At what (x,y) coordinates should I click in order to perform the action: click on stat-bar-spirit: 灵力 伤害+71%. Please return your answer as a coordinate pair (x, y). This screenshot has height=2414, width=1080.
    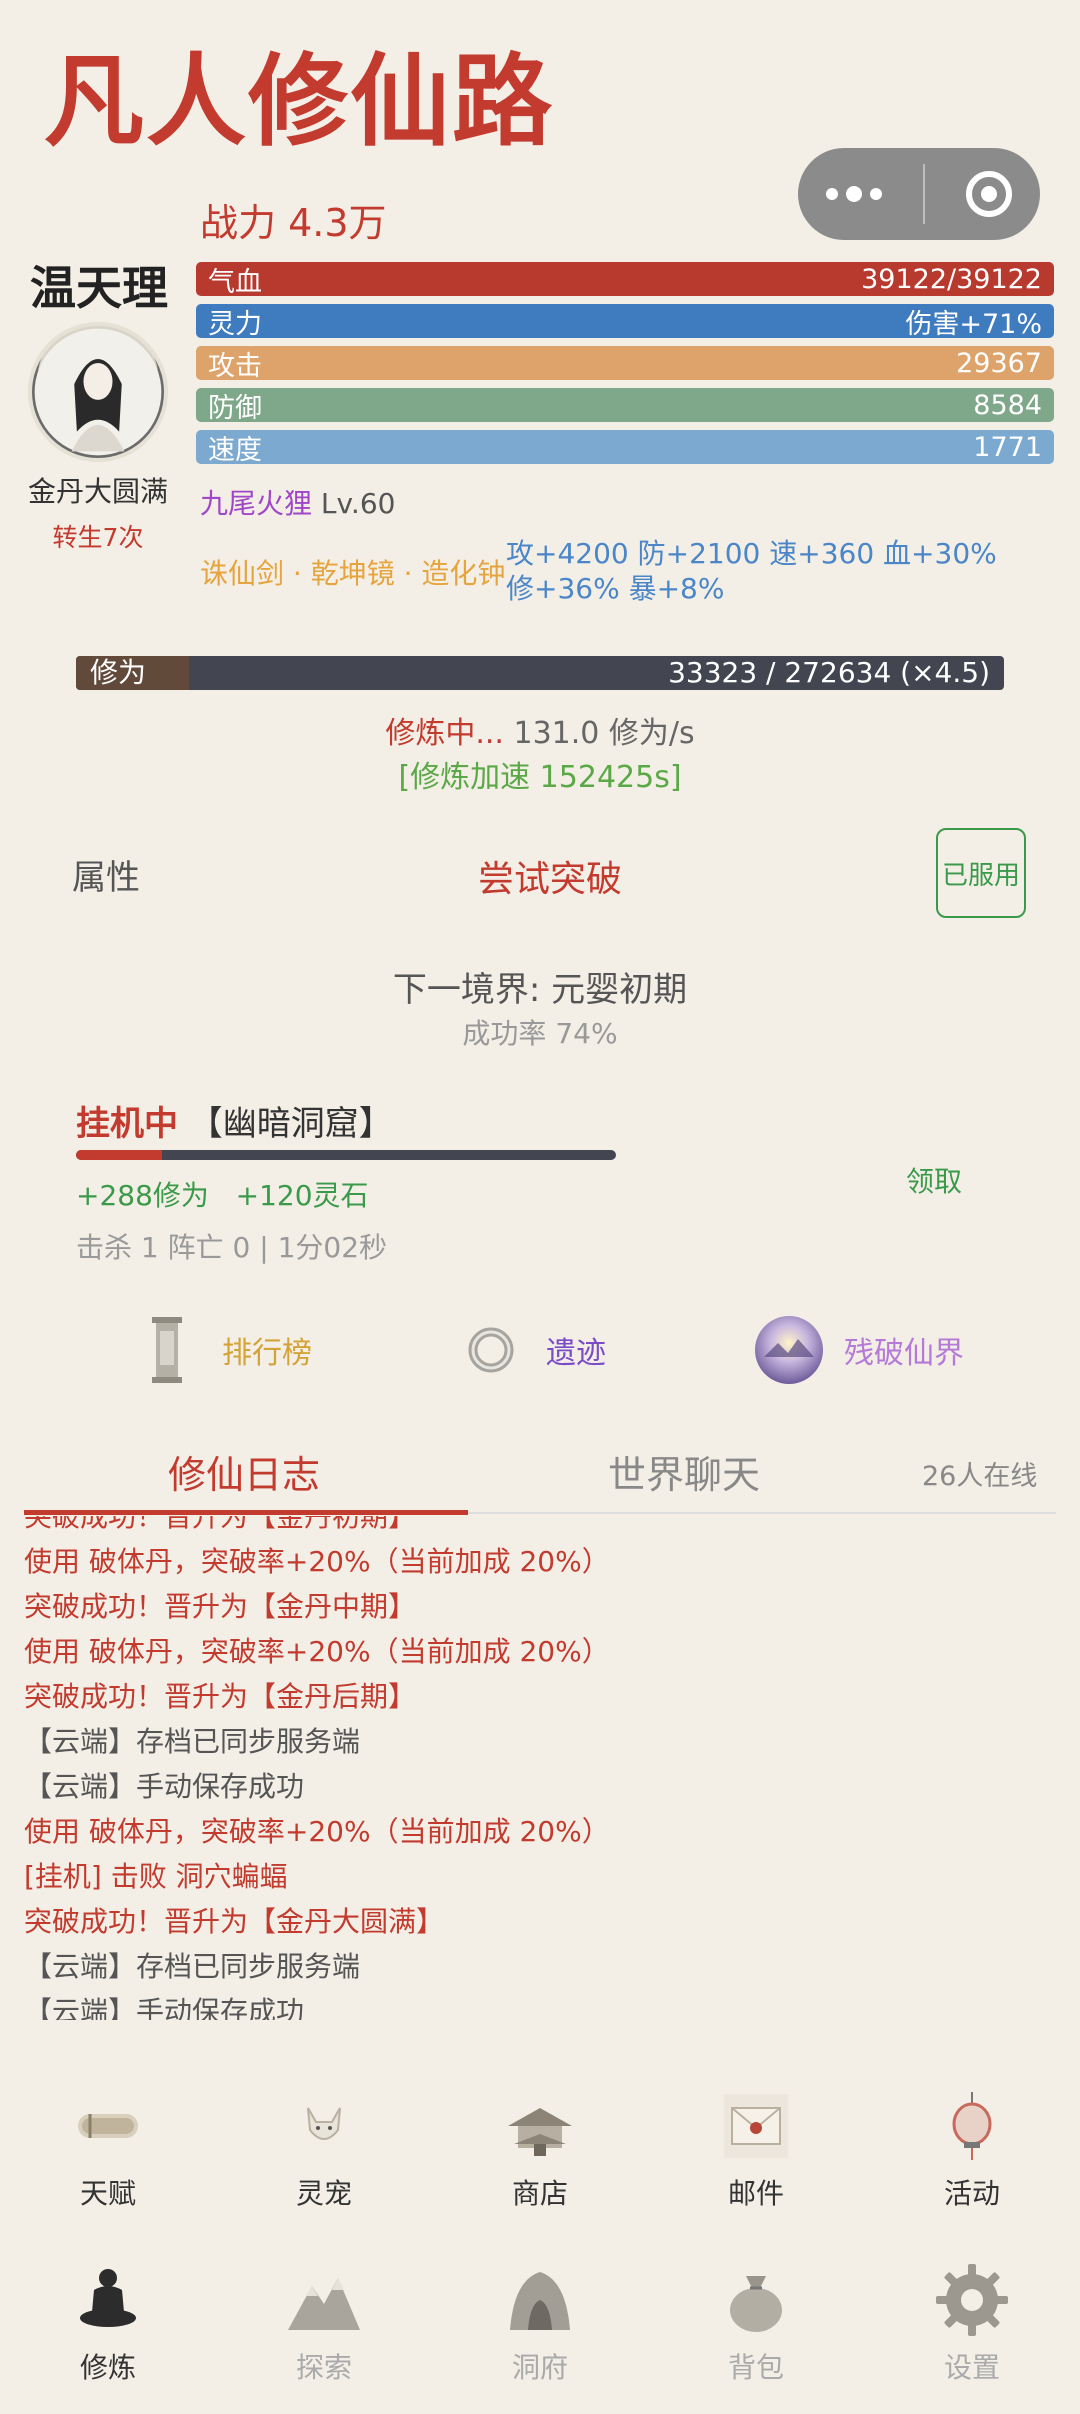
    Looking at the image, I should click on (625, 322).